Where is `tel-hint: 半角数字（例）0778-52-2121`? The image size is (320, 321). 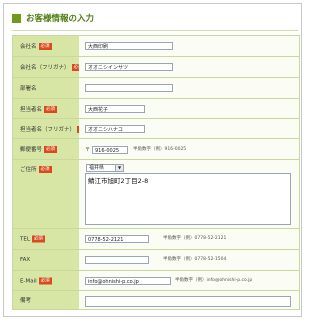 tel-hint: 半角数字（例）0778-52-2121 is located at coordinates (195, 238).